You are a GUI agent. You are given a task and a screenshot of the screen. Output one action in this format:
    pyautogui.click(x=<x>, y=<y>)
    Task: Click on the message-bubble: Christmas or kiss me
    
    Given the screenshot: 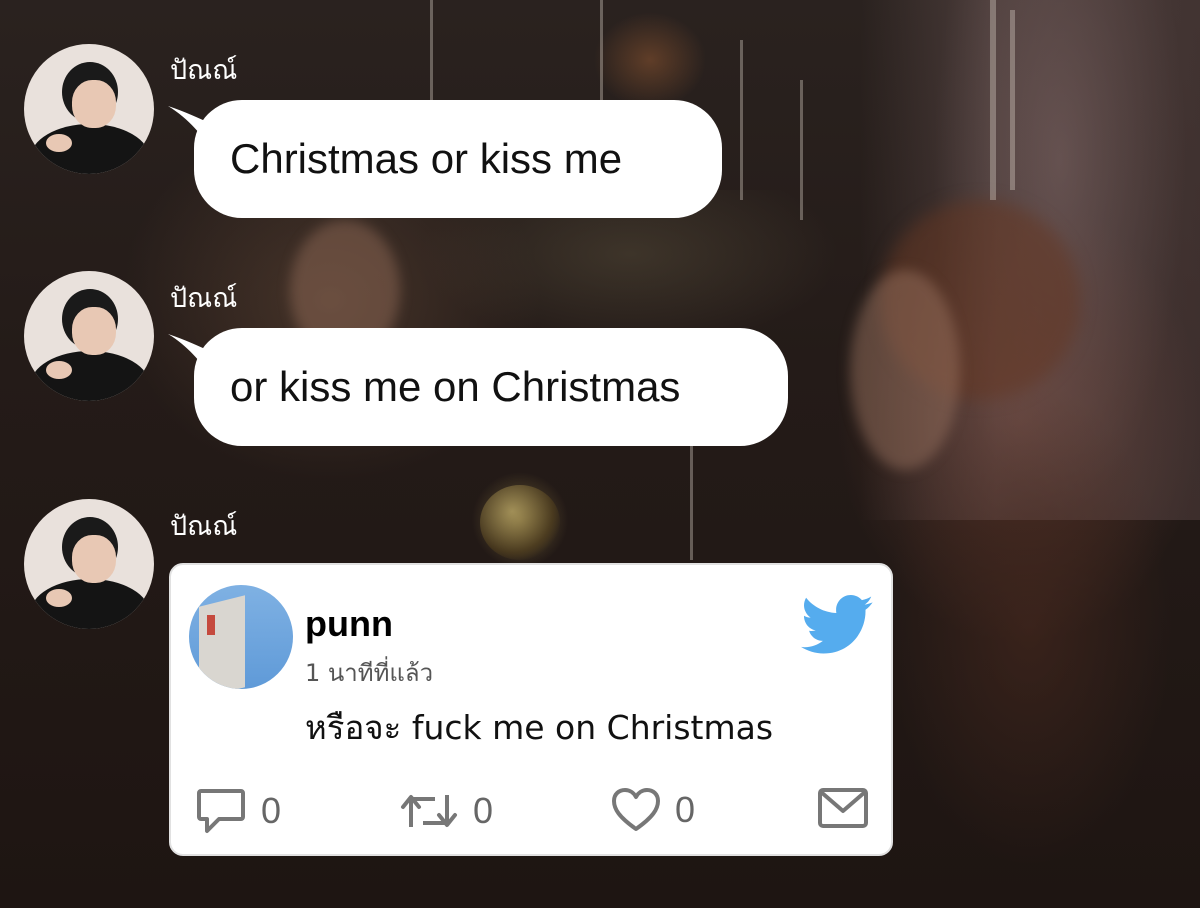 What is the action you would take?
    pyautogui.click(x=458, y=159)
    